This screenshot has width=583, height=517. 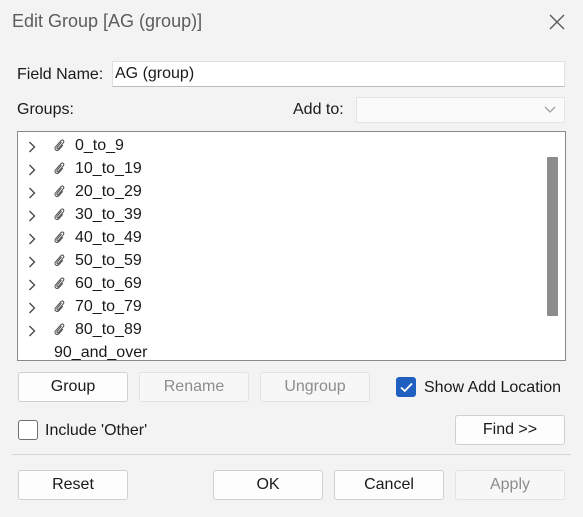 What do you see at coordinates (291, 454) in the screenshot?
I see `divider` at bounding box center [291, 454].